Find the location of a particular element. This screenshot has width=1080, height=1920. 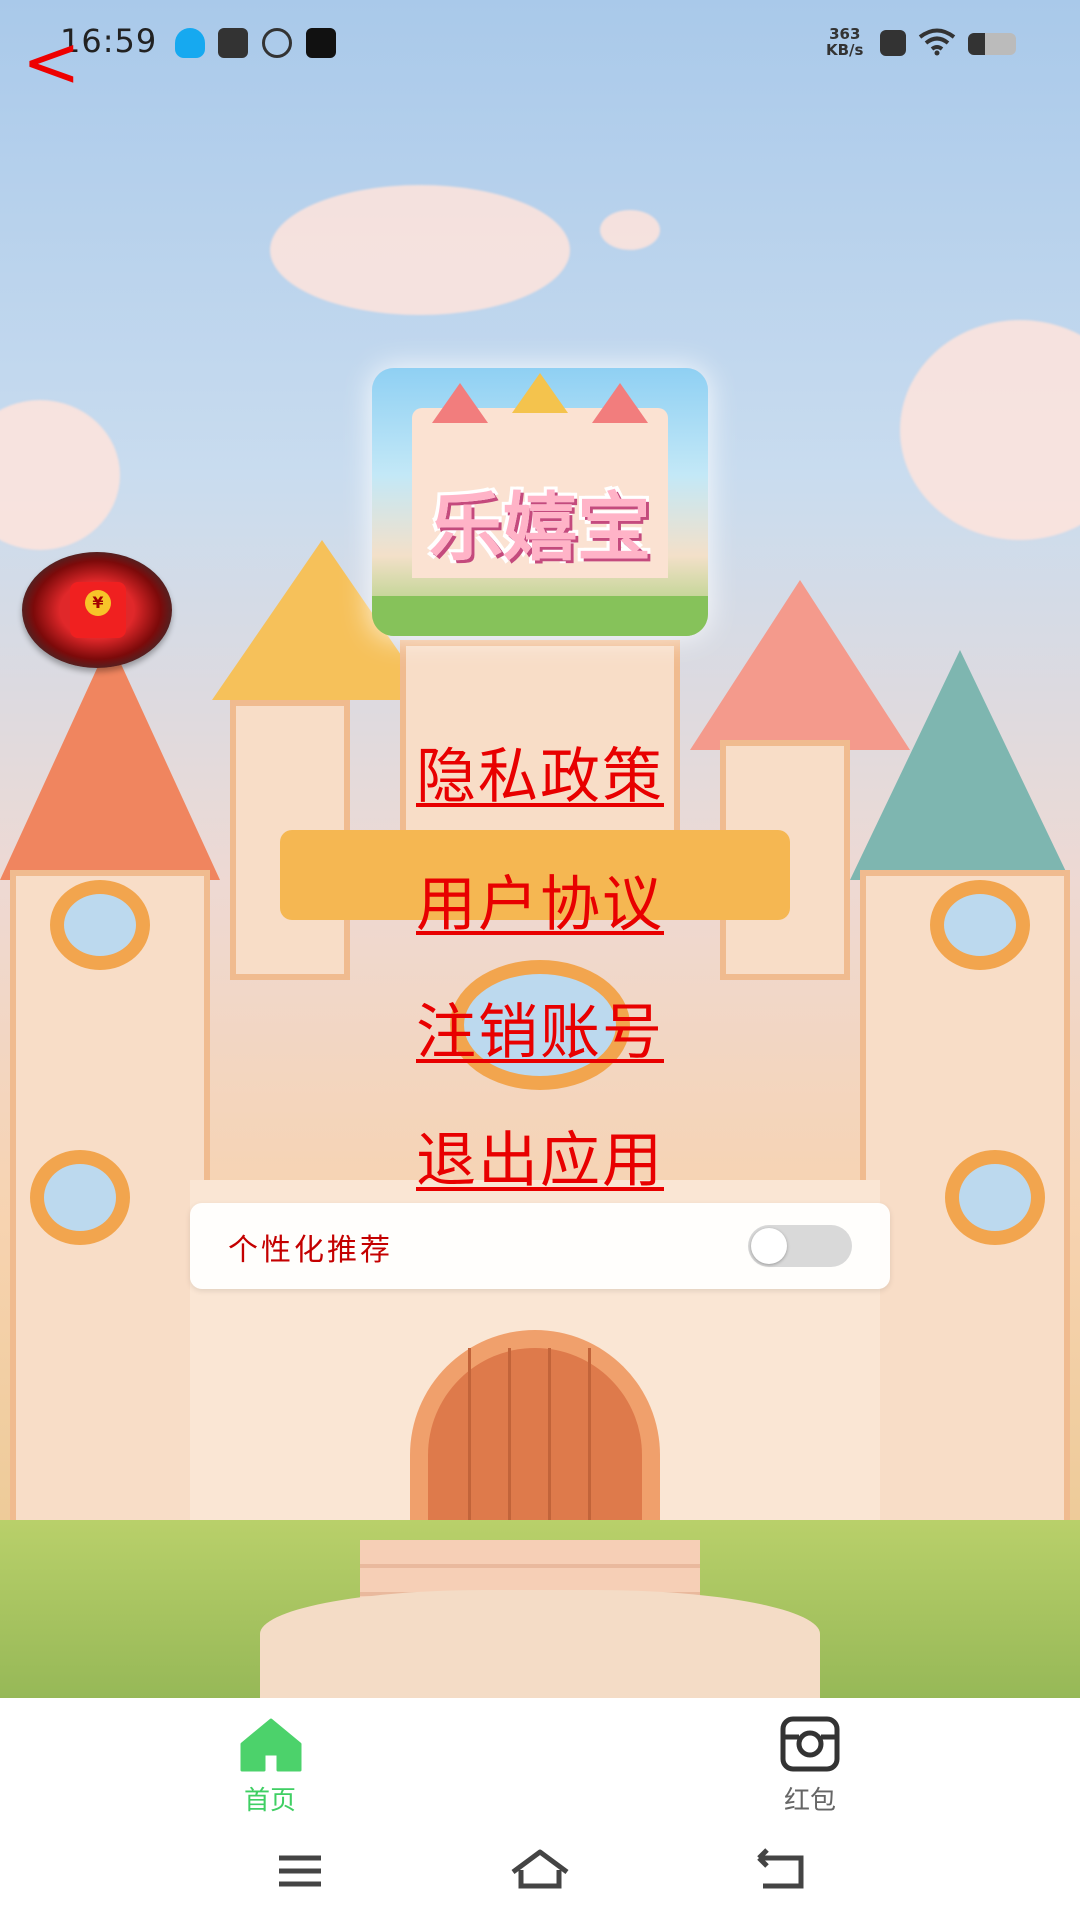

home-icon is located at coordinates (271, 1745).